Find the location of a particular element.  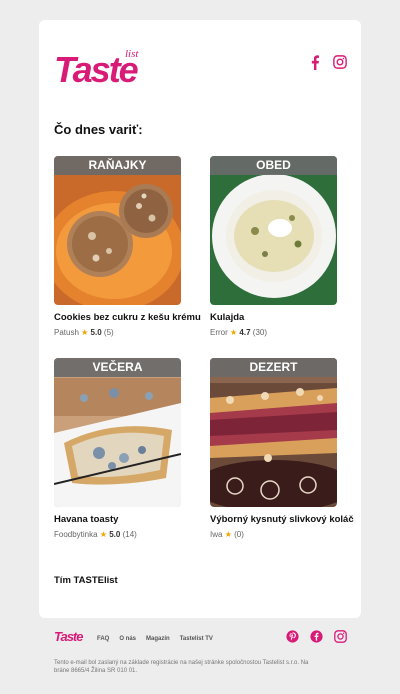

recipe-card-lunch: OBED Kulajda Error ★ 4.7 (30) is located at coordinates (273, 246).